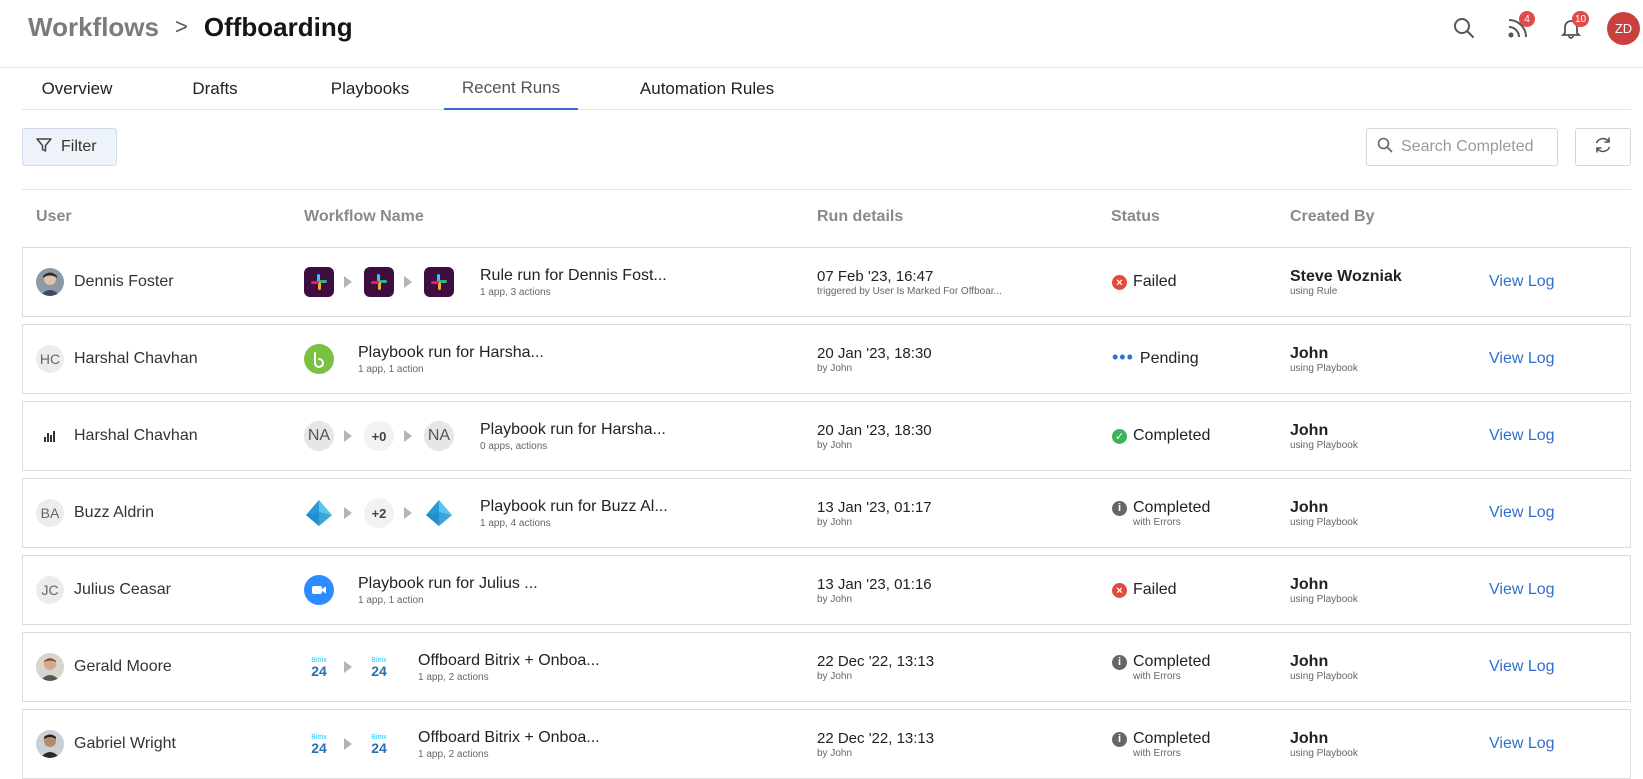  Describe the element at coordinates (1161, 744) in the screenshot. I see `status-badge: i Completed with Errors` at that location.